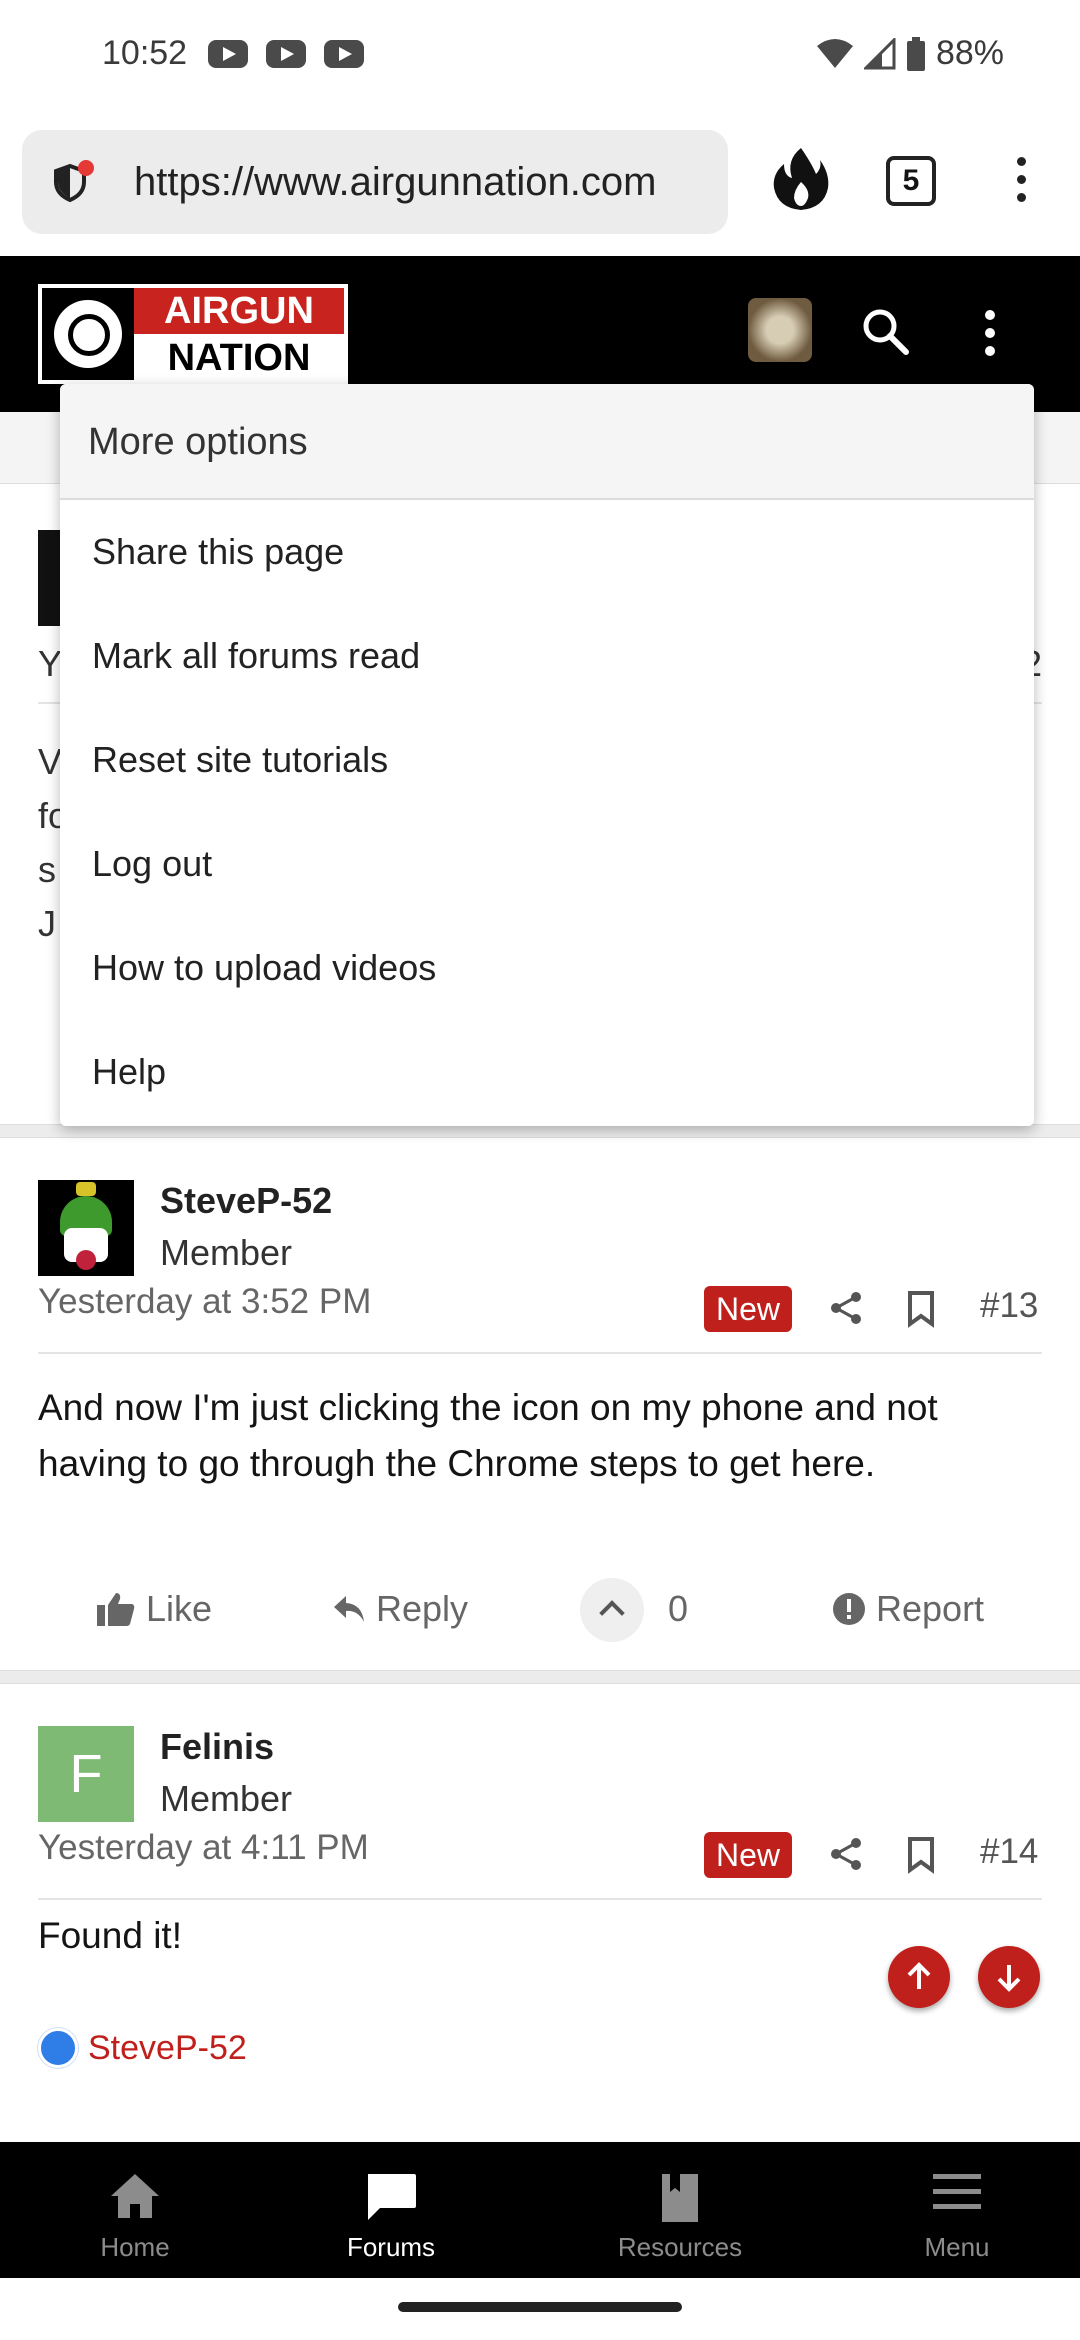 This screenshot has width=1080, height=2340. What do you see at coordinates (50, 761) in the screenshot?
I see `post-text-fragment: V` at bounding box center [50, 761].